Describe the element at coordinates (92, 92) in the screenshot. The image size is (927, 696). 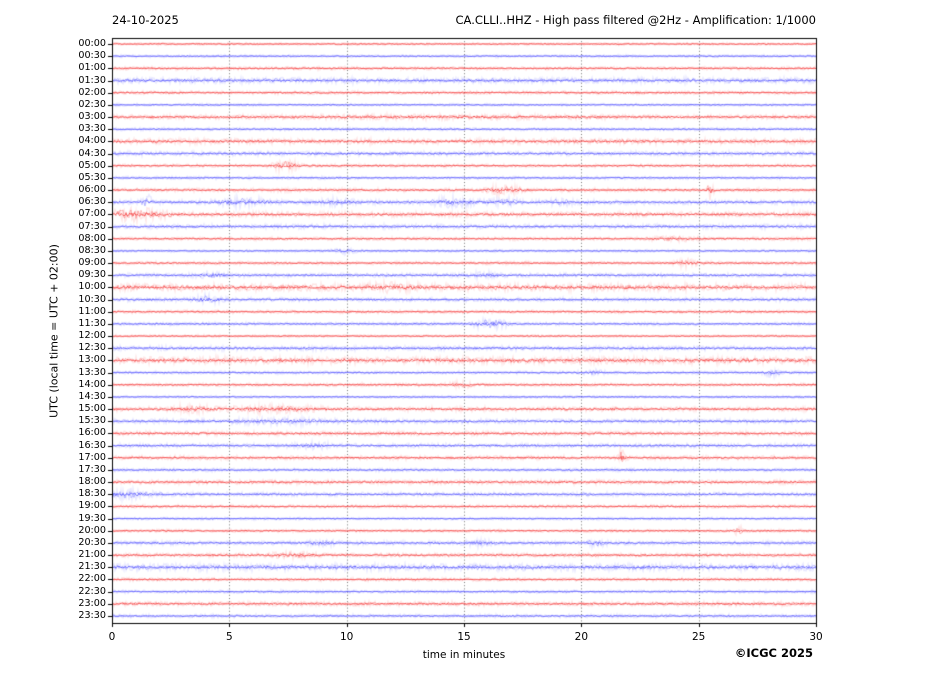
I see `y-tick-label: 02:00` at that location.